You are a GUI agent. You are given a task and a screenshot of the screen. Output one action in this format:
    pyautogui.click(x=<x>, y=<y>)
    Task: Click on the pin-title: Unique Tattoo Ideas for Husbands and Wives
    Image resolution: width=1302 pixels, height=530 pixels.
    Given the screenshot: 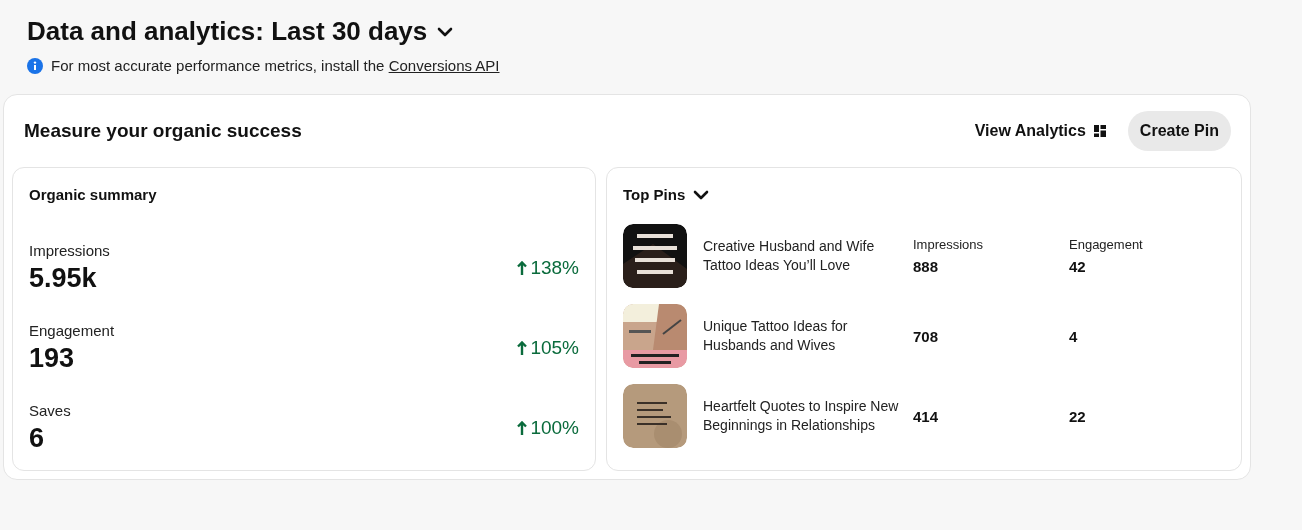 What is the action you would take?
    pyautogui.click(x=808, y=336)
    